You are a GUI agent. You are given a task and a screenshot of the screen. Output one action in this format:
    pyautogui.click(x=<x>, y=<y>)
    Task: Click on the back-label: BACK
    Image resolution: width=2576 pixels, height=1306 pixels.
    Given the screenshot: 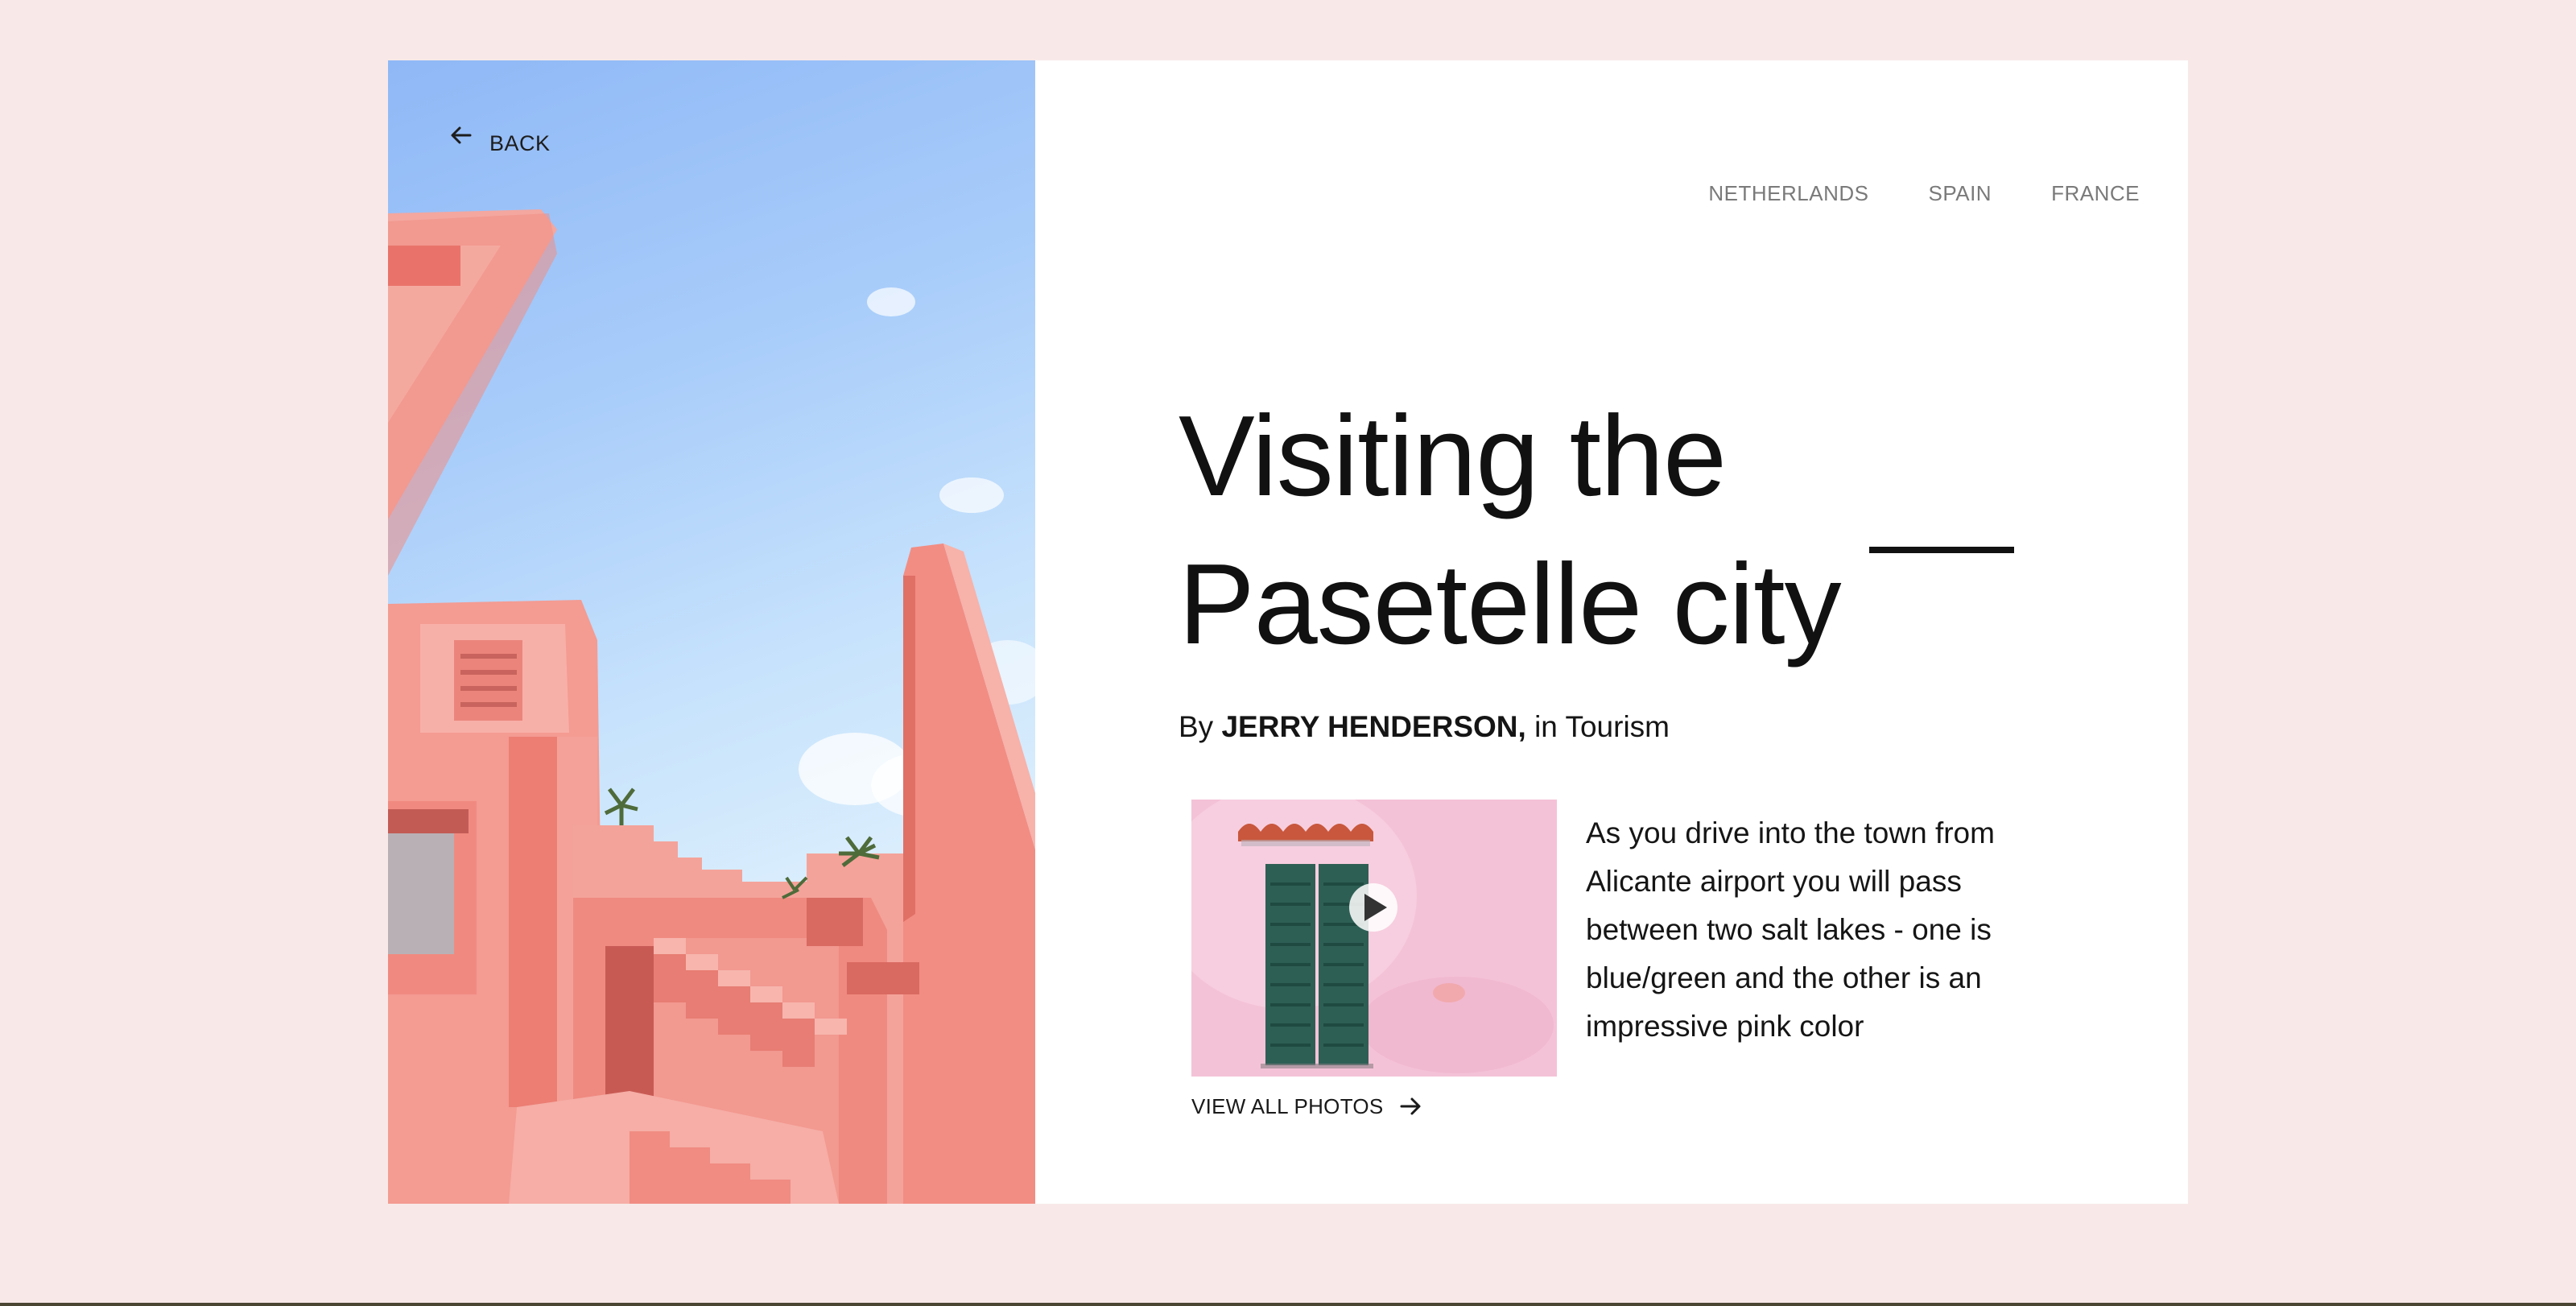 What is the action you would take?
    pyautogui.click(x=520, y=142)
    